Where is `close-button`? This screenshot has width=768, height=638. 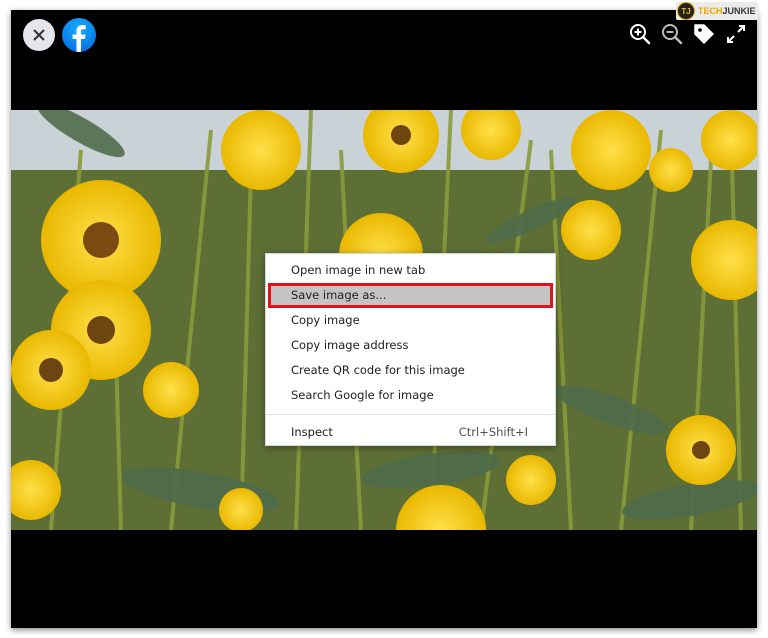
close-button is located at coordinates (39, 35).